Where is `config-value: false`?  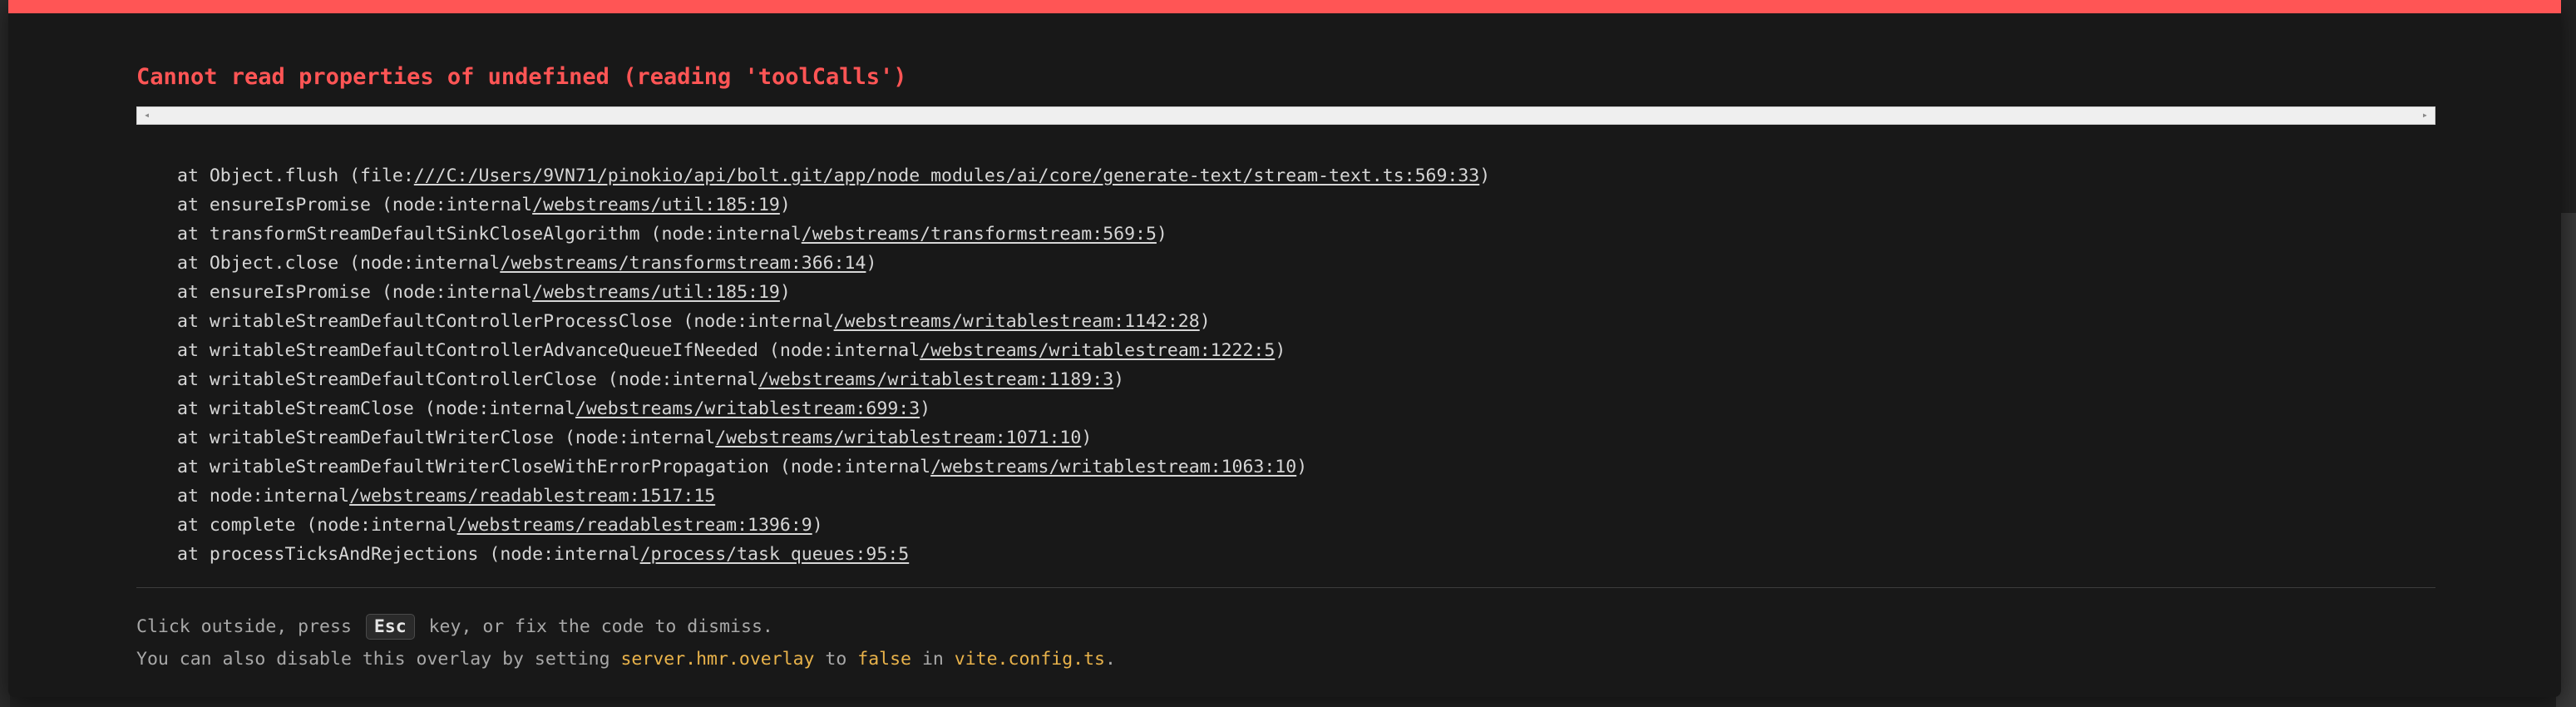 config-value: false is located at coordinates (884, 659).